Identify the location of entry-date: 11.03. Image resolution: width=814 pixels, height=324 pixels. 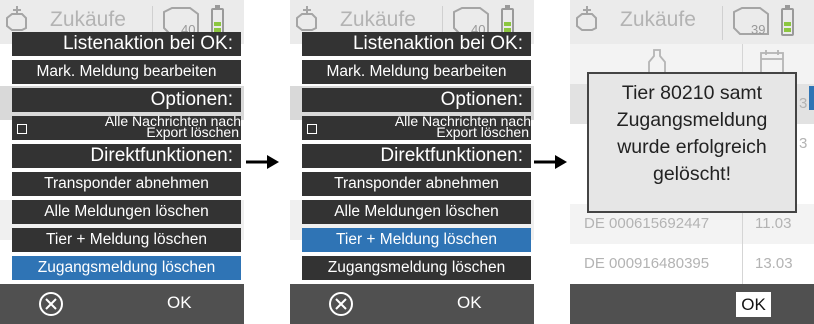
(773, 223).